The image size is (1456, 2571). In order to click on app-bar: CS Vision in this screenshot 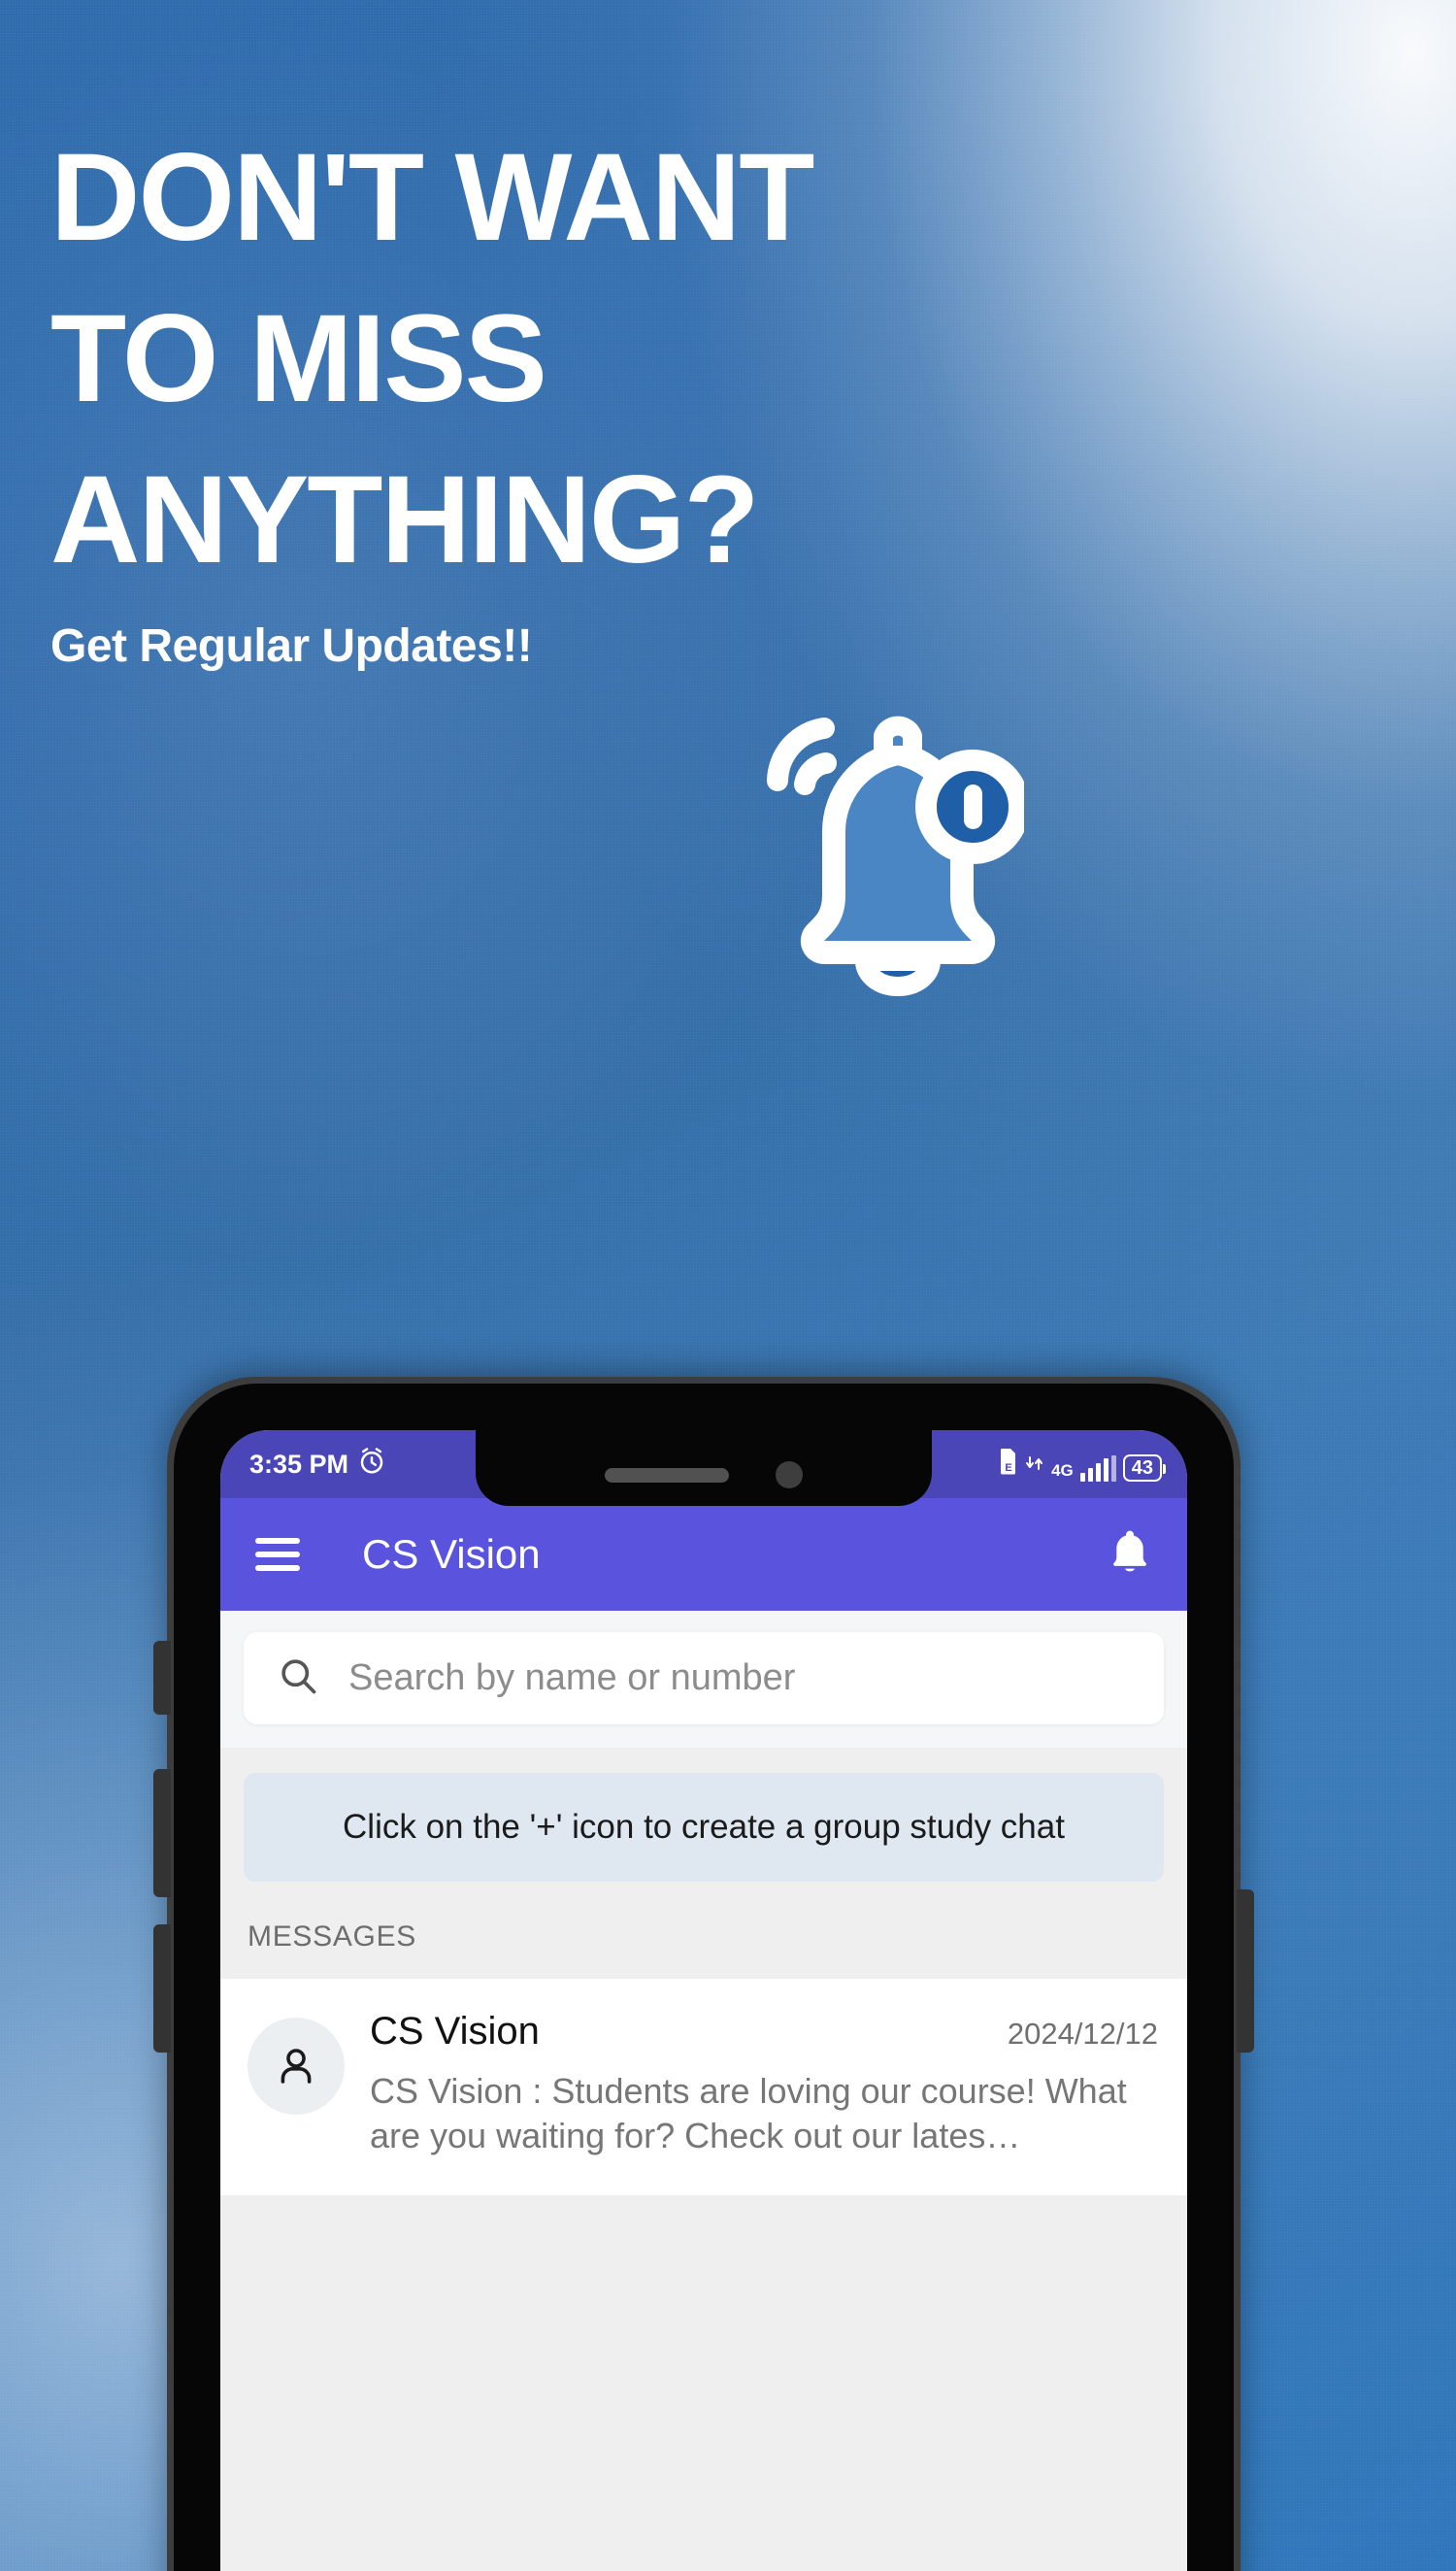, I will do `click(703, 1554)`.